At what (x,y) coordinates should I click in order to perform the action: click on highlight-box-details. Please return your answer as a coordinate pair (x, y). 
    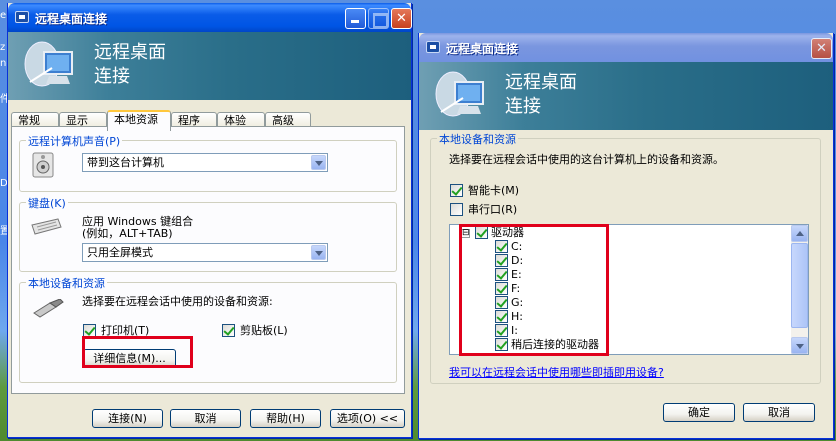
    Looking at the image, I should click on (137, 352).